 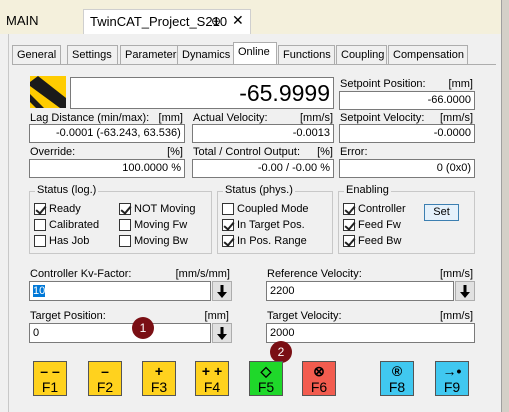 I want to click on close-icon: ✕, so click(x=238, y=20).